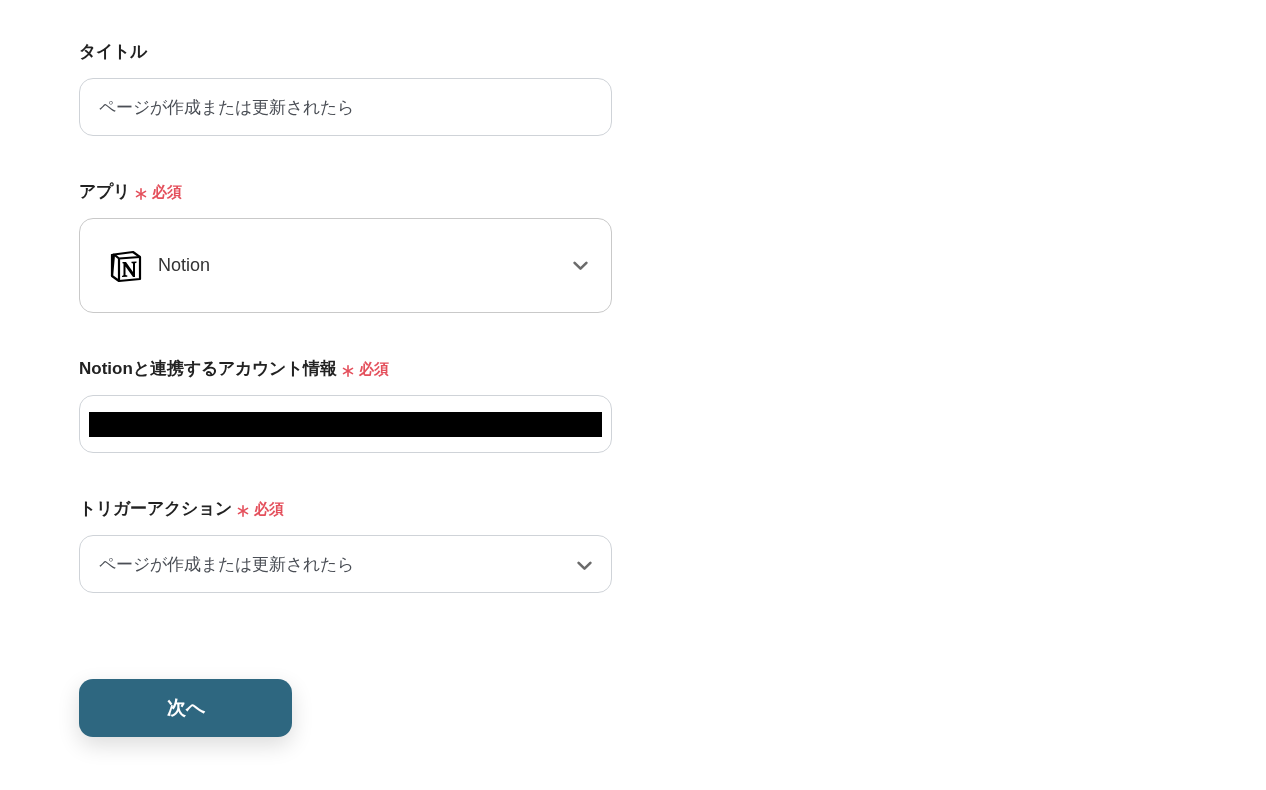  I want to click on app-select: Notion, so click(345, 265).